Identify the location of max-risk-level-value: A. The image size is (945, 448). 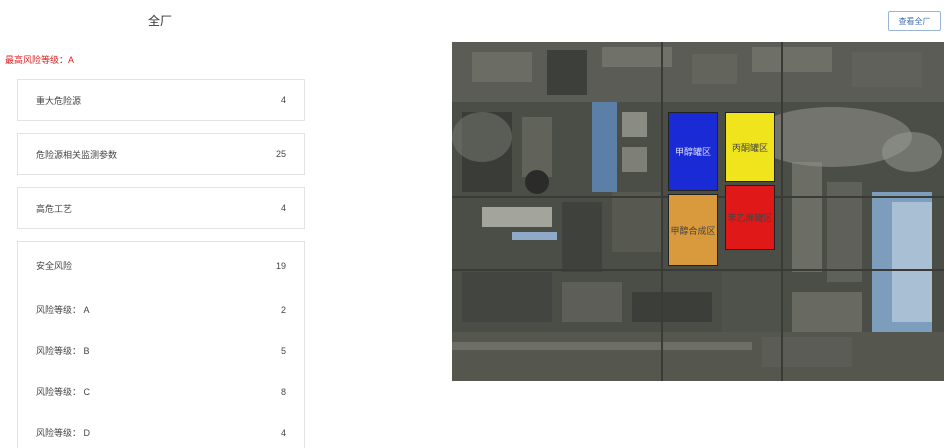
(71, 60).